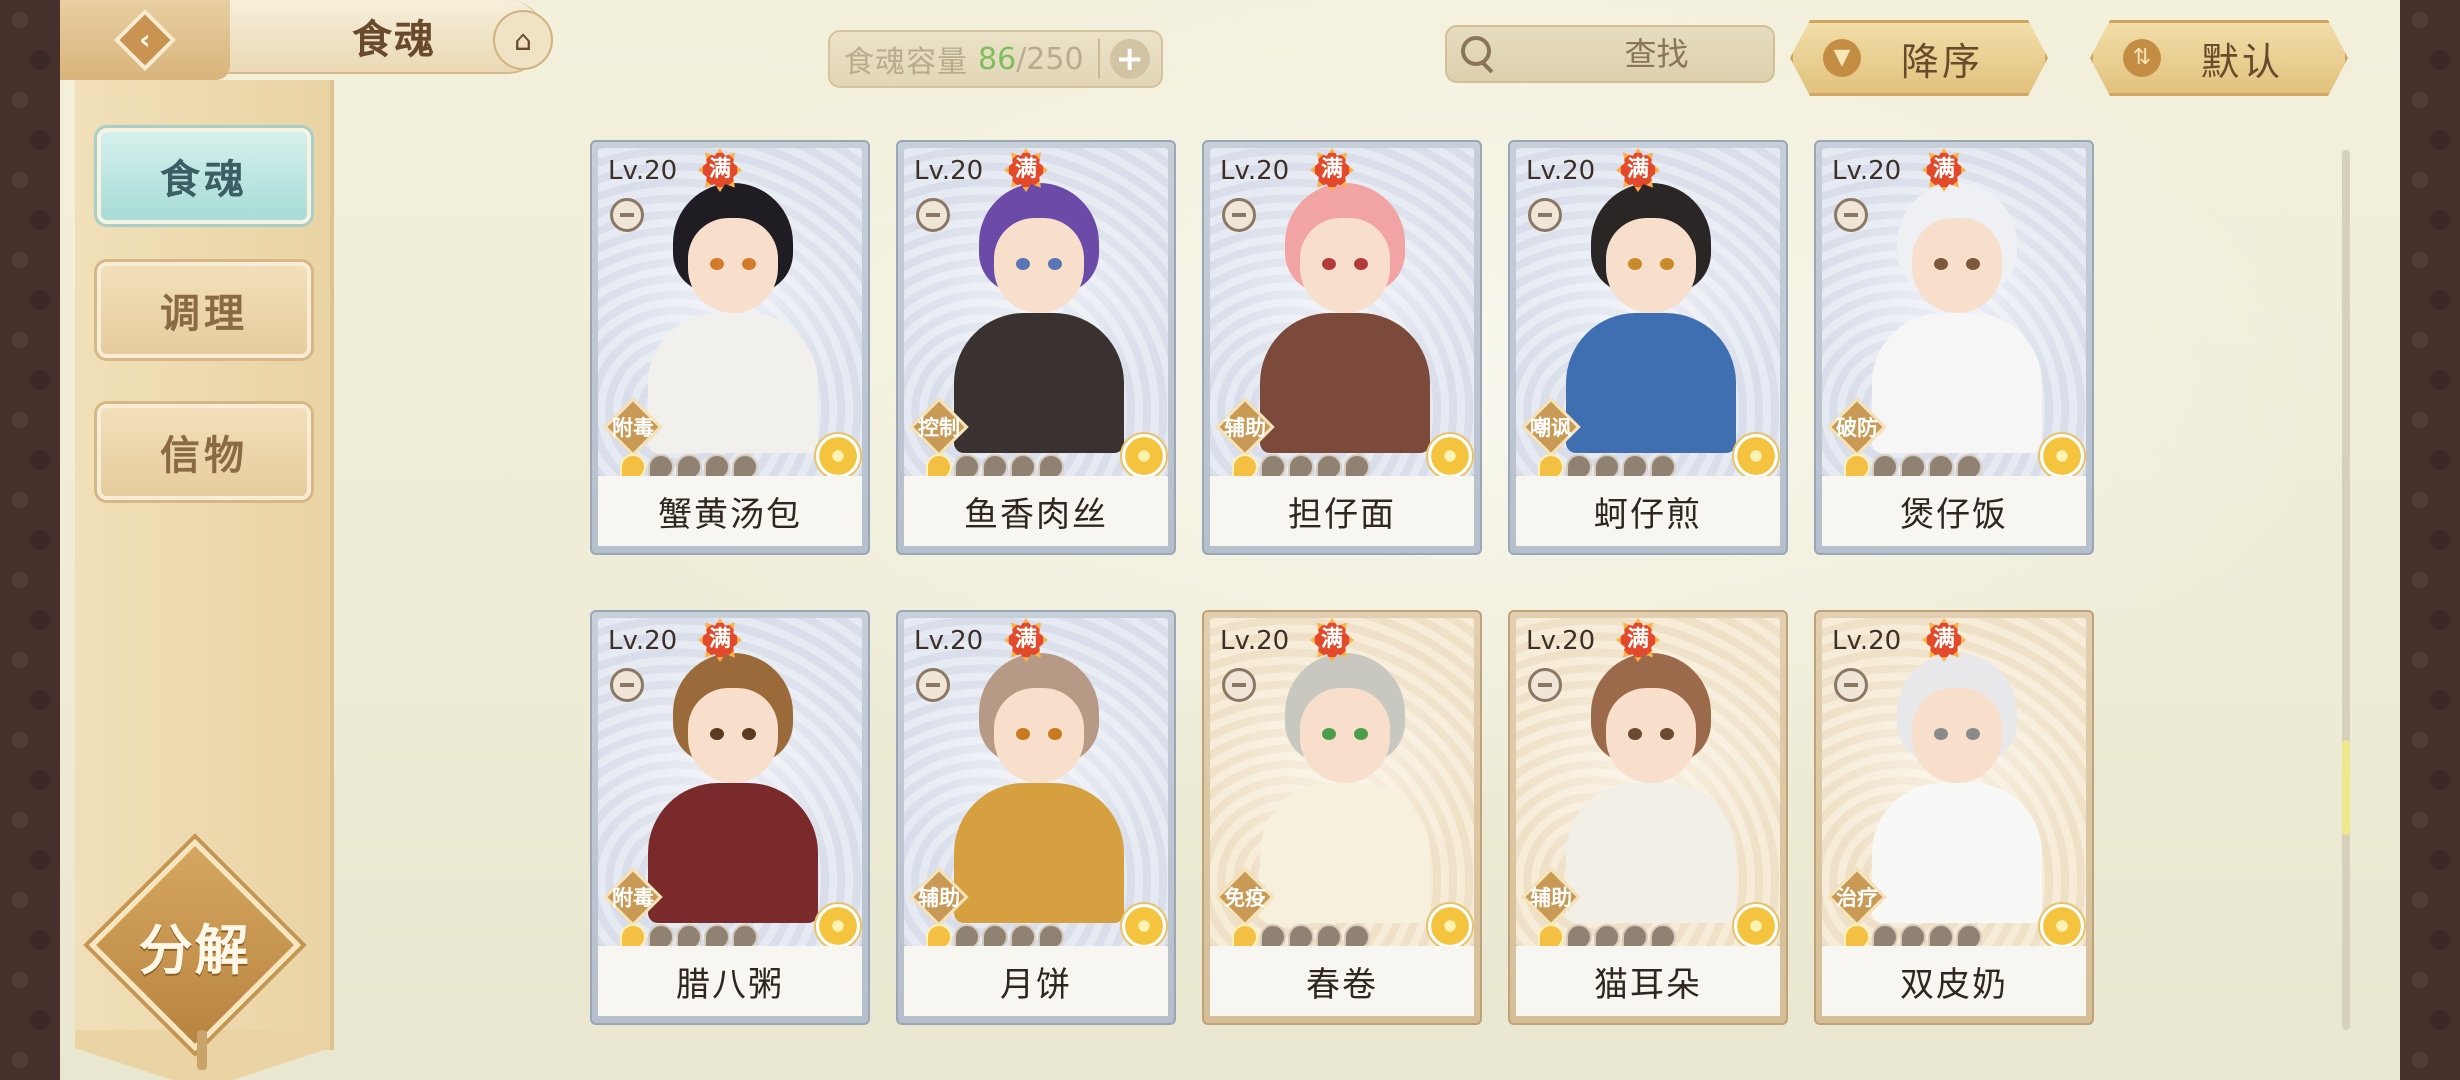  What do you see at coordinates (995, 59) in the screenshot?
I see `capacity-display: 食魂容量 86 /250 +` at bounding box center [995, 59].